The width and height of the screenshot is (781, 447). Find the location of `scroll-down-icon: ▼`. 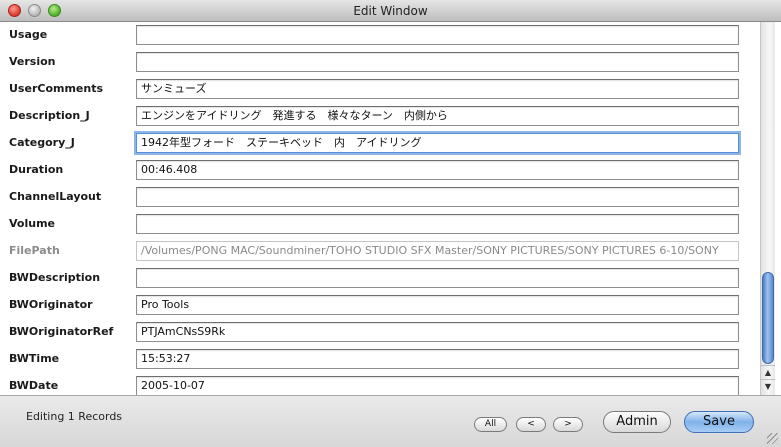

scroll-down-icon: ▼ is located at coordinates (768, 386).